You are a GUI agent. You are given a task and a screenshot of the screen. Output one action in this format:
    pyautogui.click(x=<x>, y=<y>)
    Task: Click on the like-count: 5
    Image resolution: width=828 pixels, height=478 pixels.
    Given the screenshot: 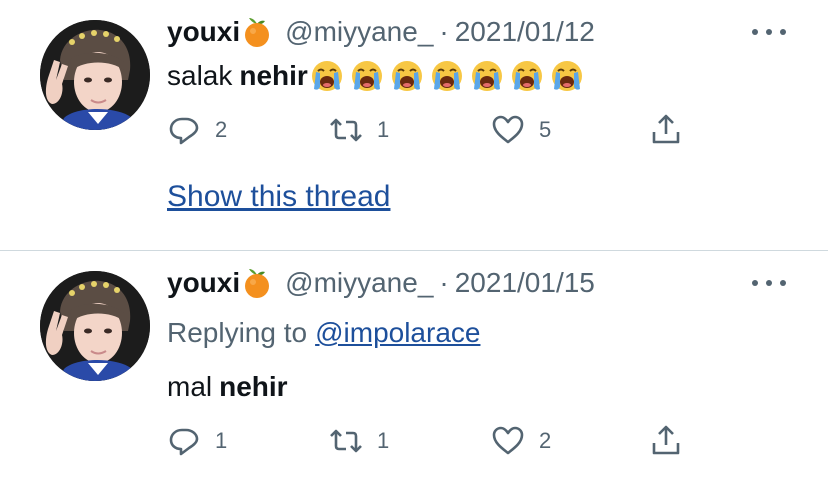 What is the action you would take?
    pyautogui.click(x=545, y=129)
    